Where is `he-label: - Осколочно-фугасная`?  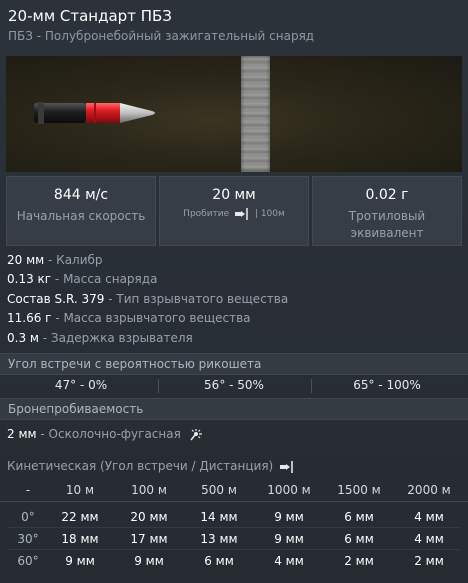
he-label: - Осколочно-фугасная is located at coordinates (110, 434).